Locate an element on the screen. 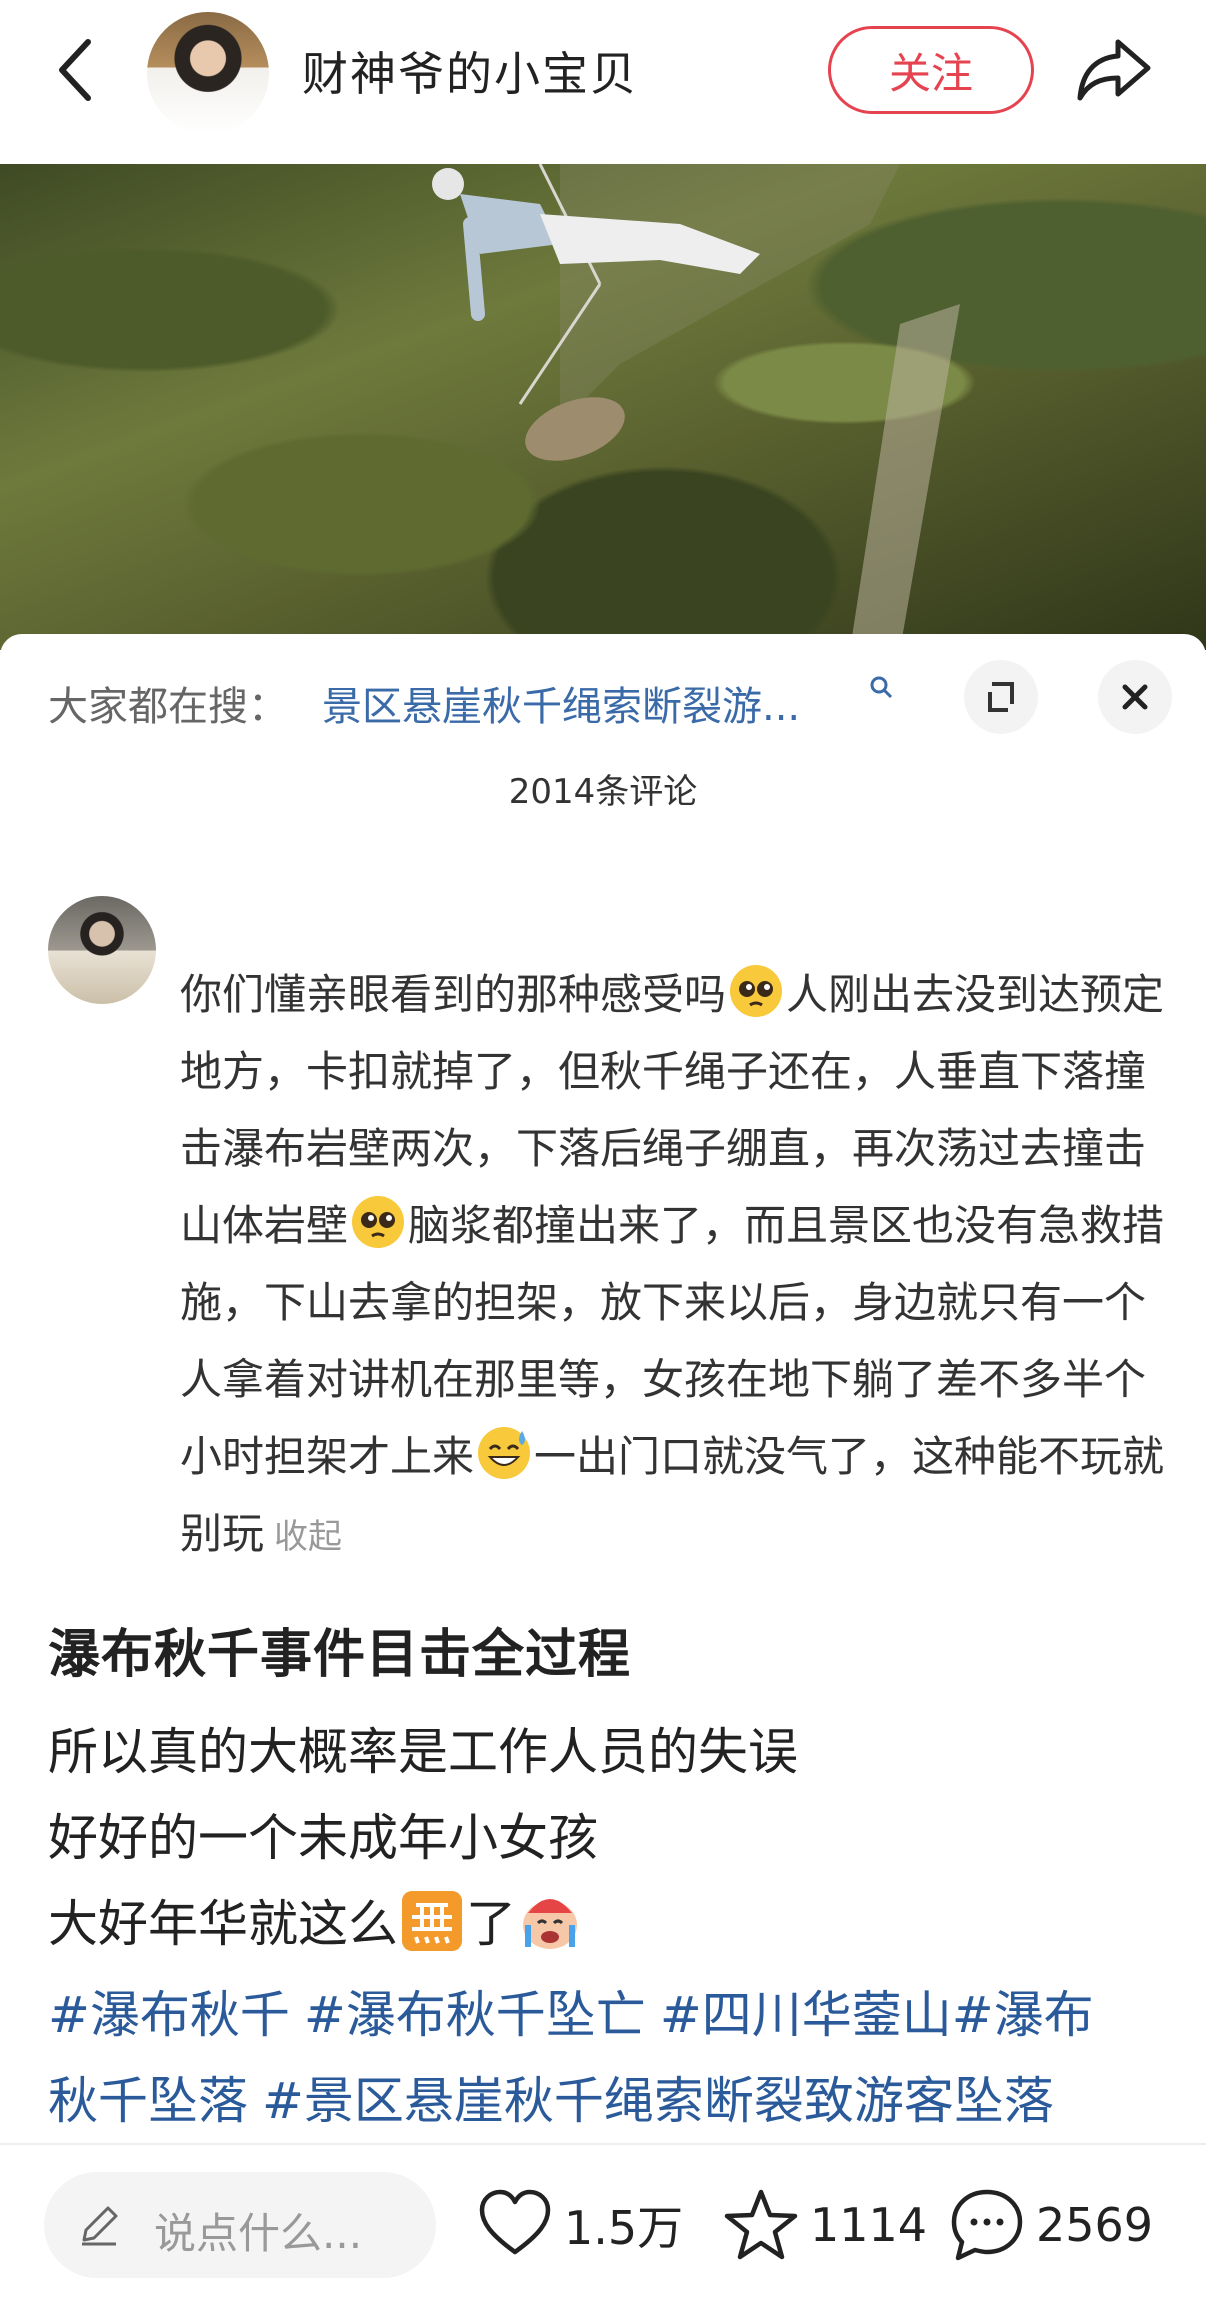 This screenshot has height=2315, width=1206. divider is located at coordinates (603, 2144).